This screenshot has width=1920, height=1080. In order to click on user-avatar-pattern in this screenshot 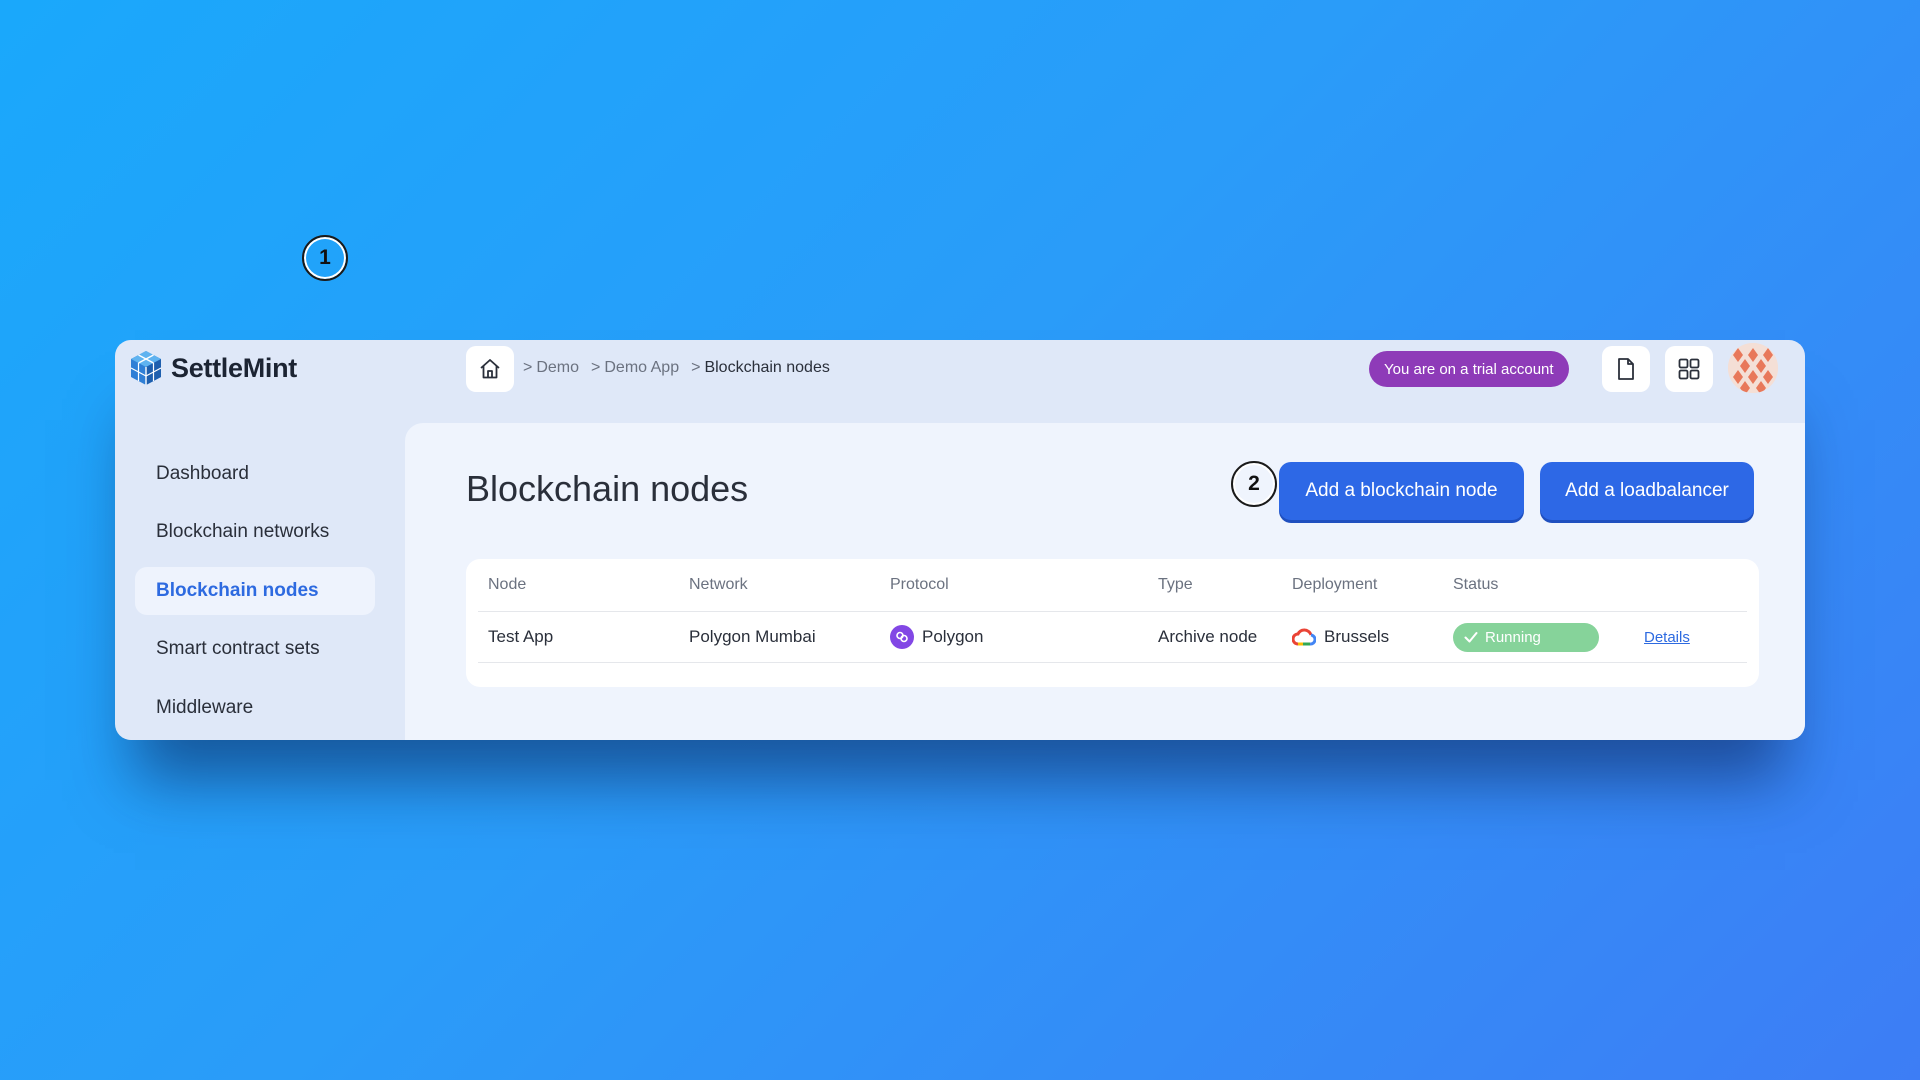, I will do `click(1753, 368)`.